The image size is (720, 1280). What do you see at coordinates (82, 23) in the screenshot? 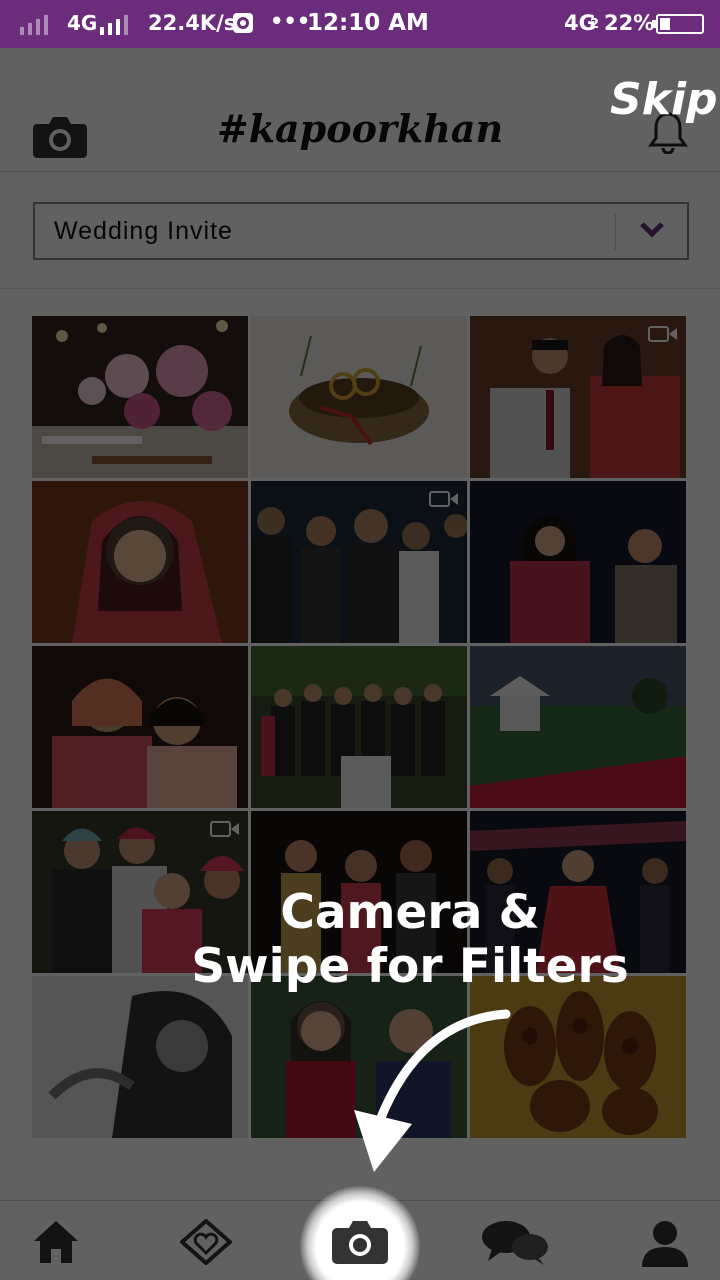
I see `network-type: 4G` at bounding box center [82, 23].